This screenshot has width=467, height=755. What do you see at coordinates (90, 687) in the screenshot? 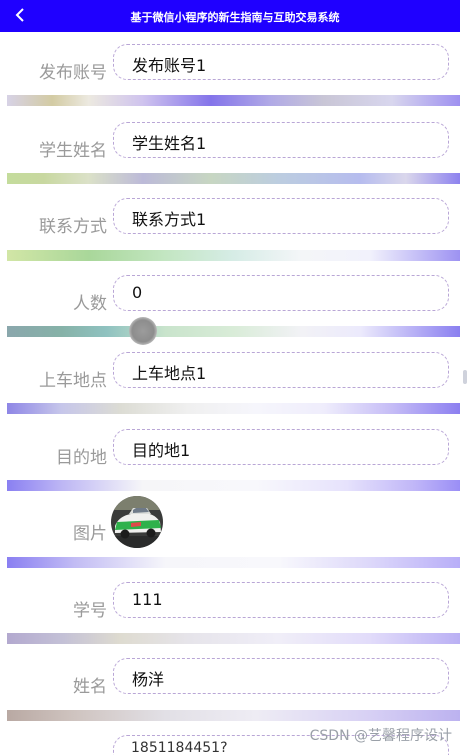
I see `label-name: 姓名` at bounding box center [90, 687].